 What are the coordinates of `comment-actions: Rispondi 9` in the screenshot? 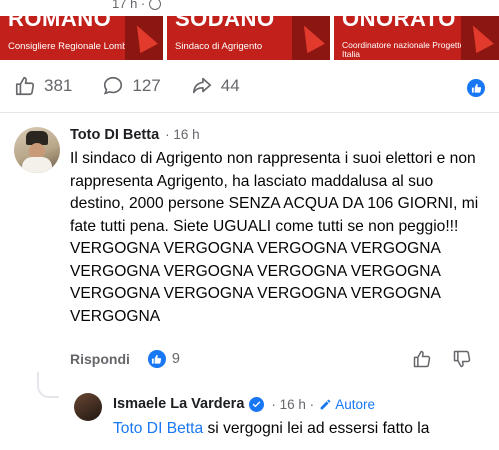 It's located at (280, 359).